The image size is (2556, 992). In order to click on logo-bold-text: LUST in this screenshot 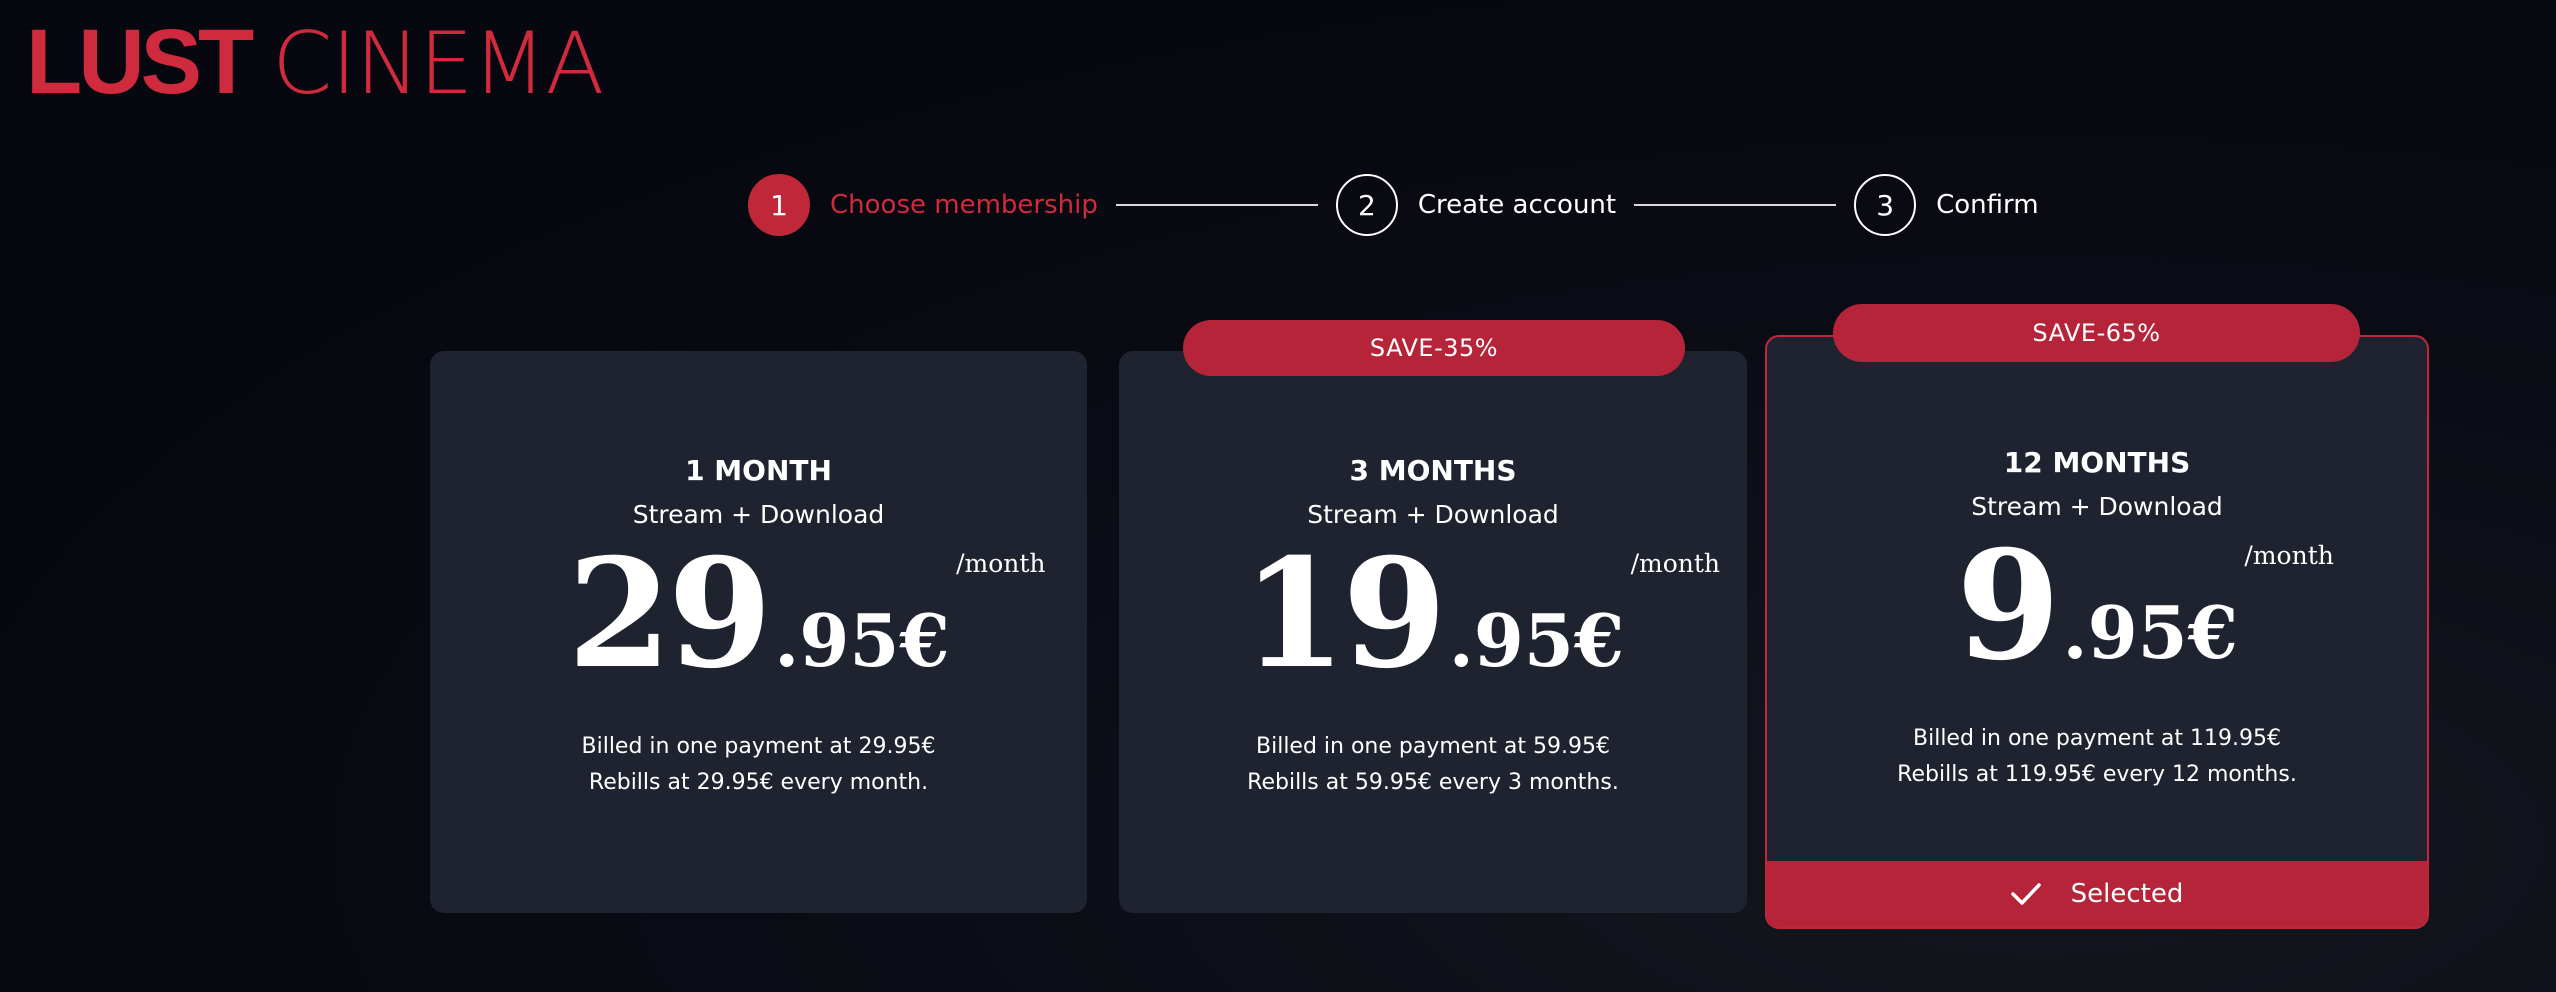, I will do `click(140, 62)`.